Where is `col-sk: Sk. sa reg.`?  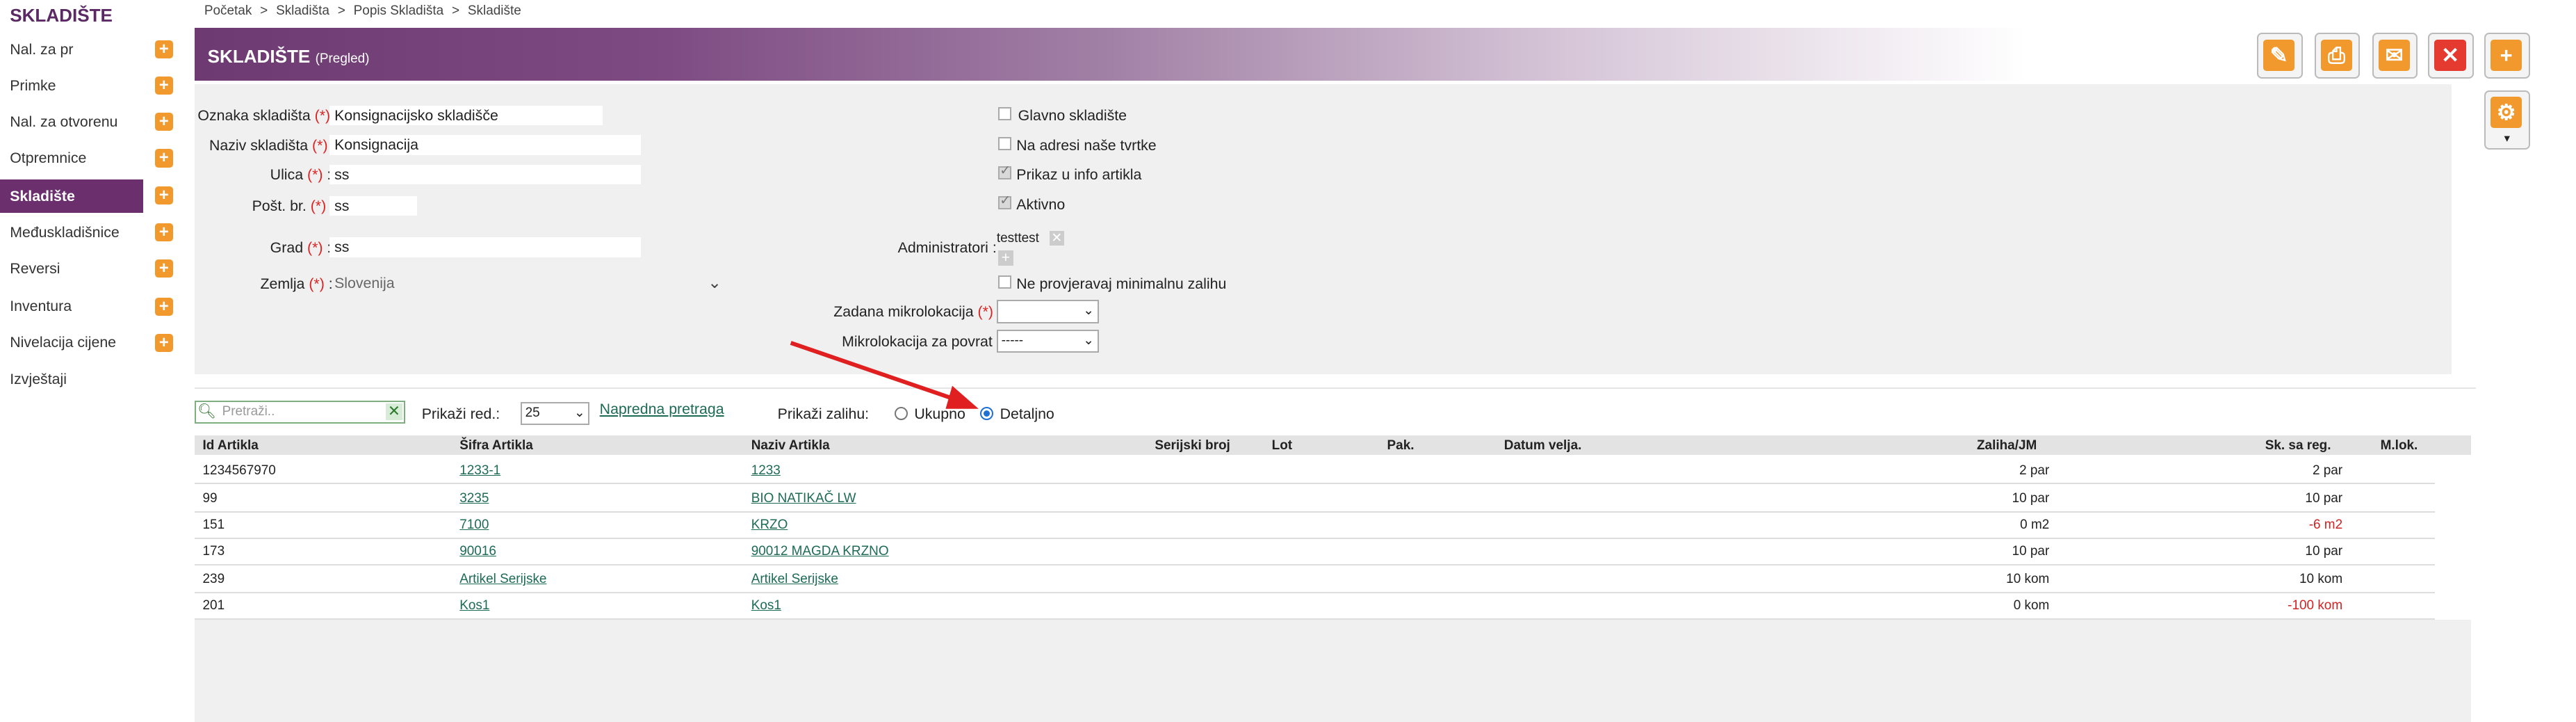
col-sk: Sk. sa reg. is located at coordinates (2298, 446).